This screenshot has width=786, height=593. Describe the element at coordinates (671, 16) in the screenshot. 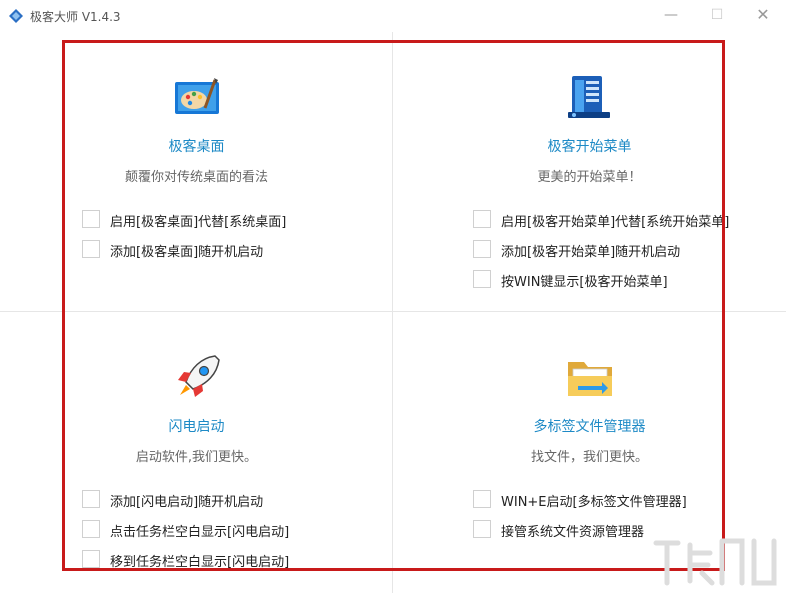

I see `minimize-button: —` at that location.